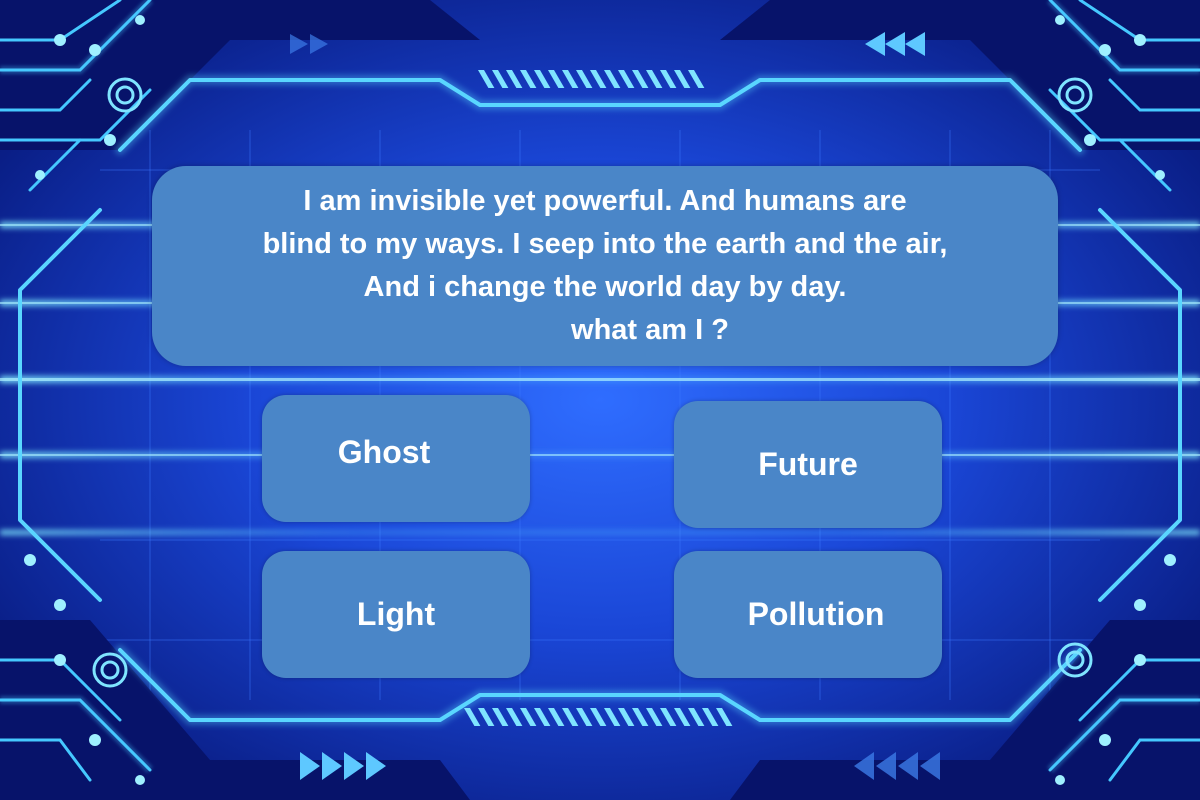 This screenshot has height=800, width=1200. I want to click on answer-button-pollution: Pollution, so click(808, 614).